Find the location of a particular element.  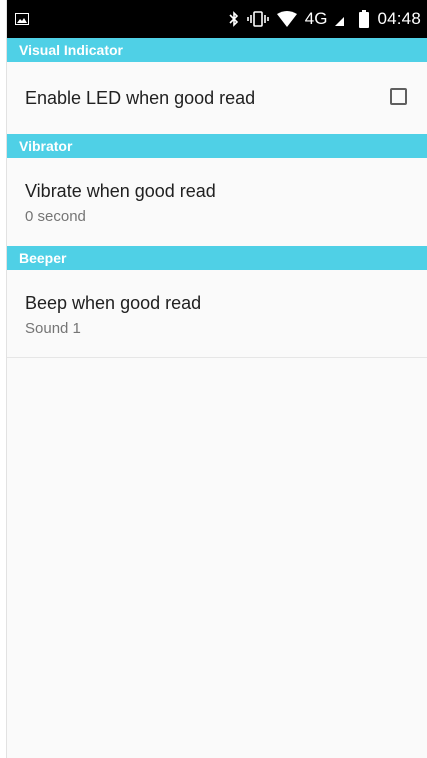

status-bar: 4G 04:48 is located at coordinates (217, 19).